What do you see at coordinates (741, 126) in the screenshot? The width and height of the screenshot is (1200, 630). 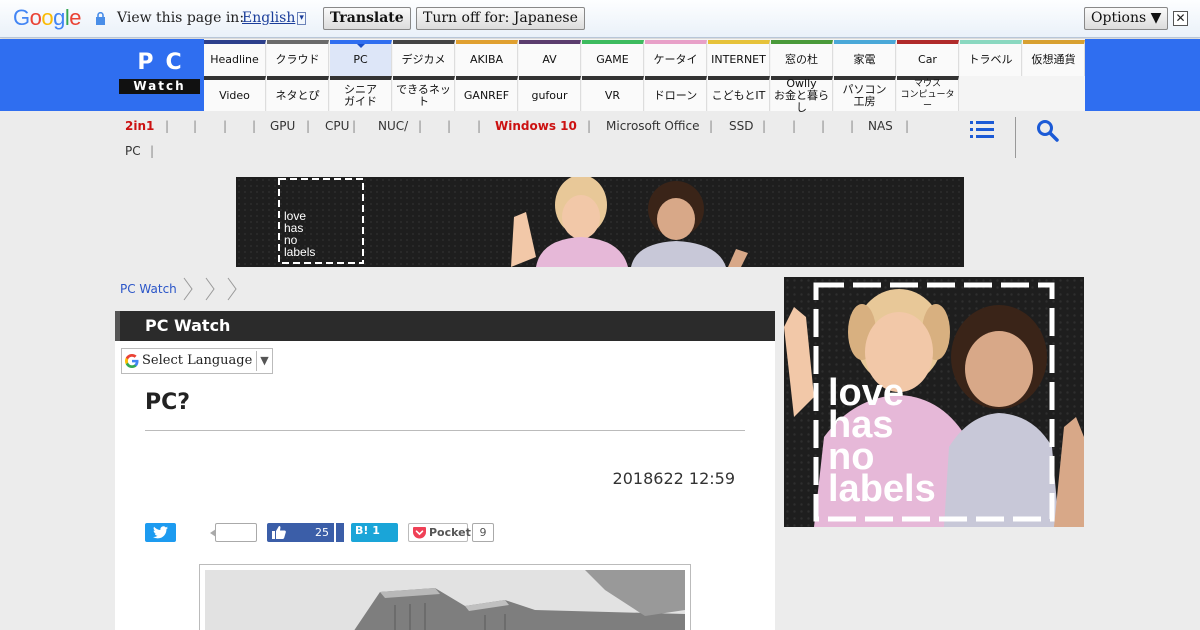 I see `subnav-link: SSD` at bounding box center [741, 126].